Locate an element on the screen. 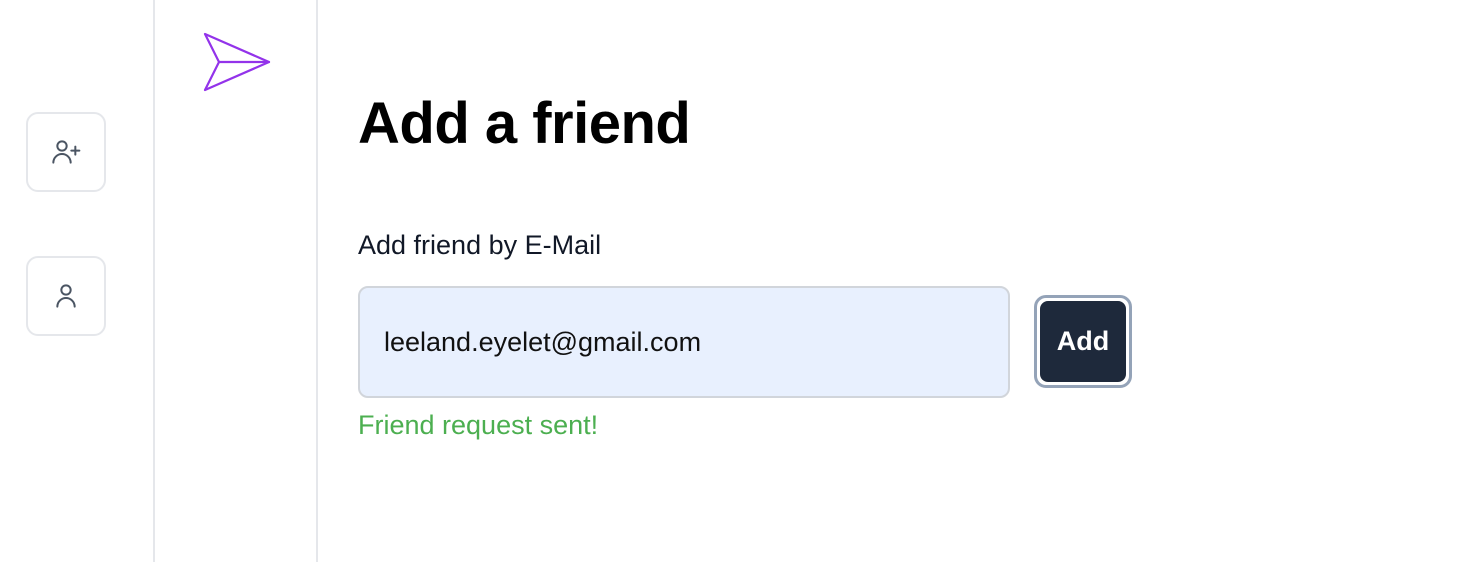 The image size is (1482, 562). paper-plane-icon is located at coordinates (237, 62).